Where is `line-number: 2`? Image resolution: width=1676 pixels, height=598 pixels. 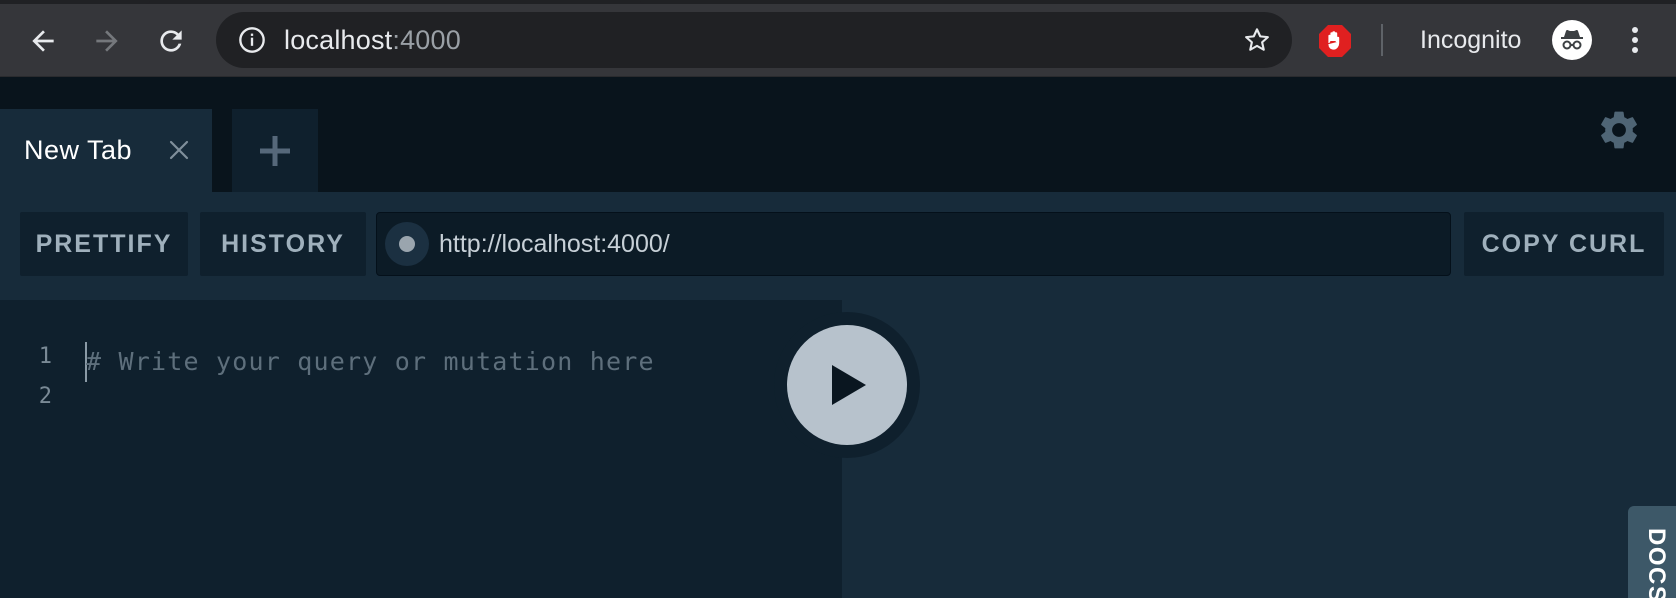 line-number: 2 is located at coordinates (45, 396).